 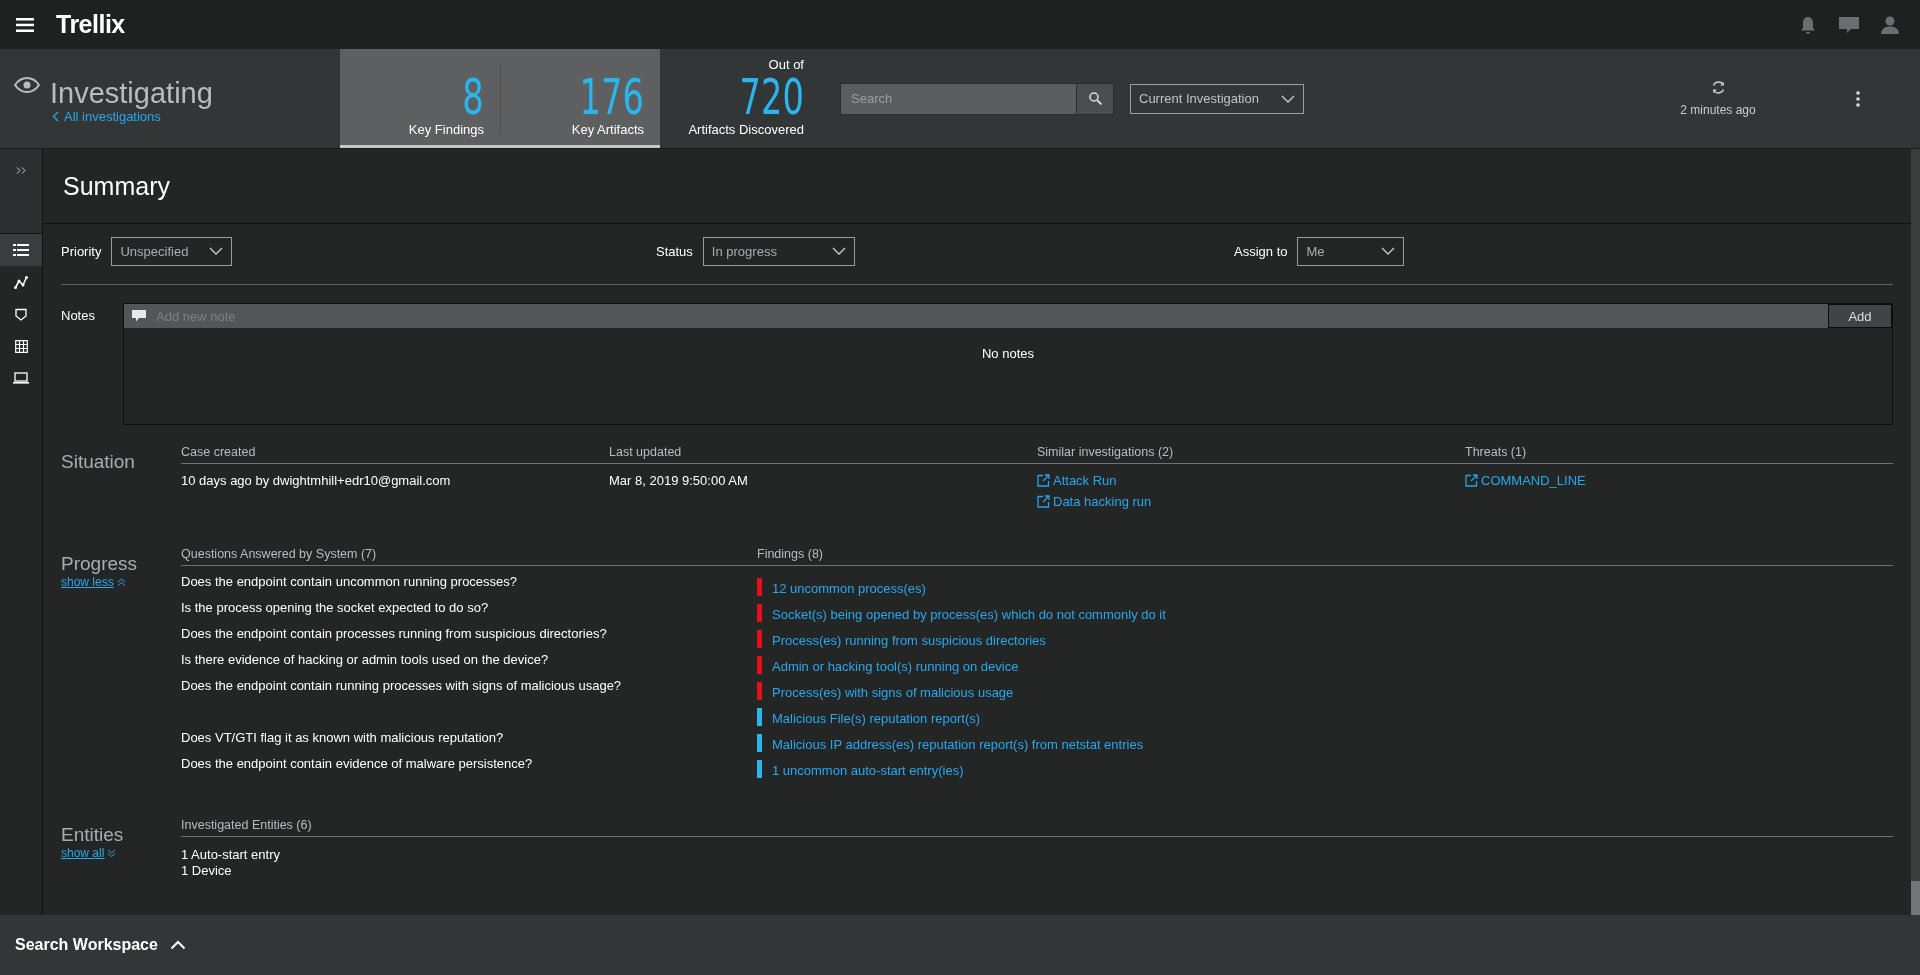 I want to click on refresh-time: 2 minutes ago, so click(x=1718, y=110).